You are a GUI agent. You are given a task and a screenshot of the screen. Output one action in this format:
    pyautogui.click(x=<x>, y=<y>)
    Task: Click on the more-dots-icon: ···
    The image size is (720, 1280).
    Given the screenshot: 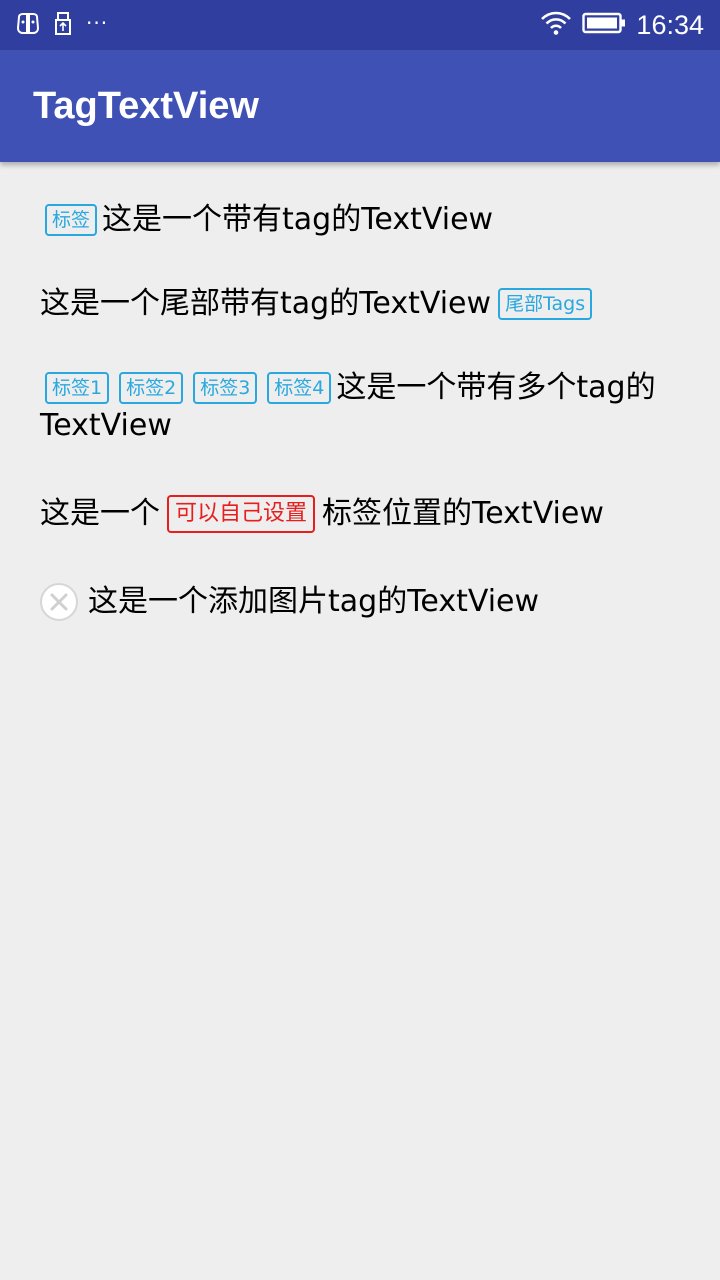 What is the action you would take?
    pyautogui.click(x=97, y=23)
    